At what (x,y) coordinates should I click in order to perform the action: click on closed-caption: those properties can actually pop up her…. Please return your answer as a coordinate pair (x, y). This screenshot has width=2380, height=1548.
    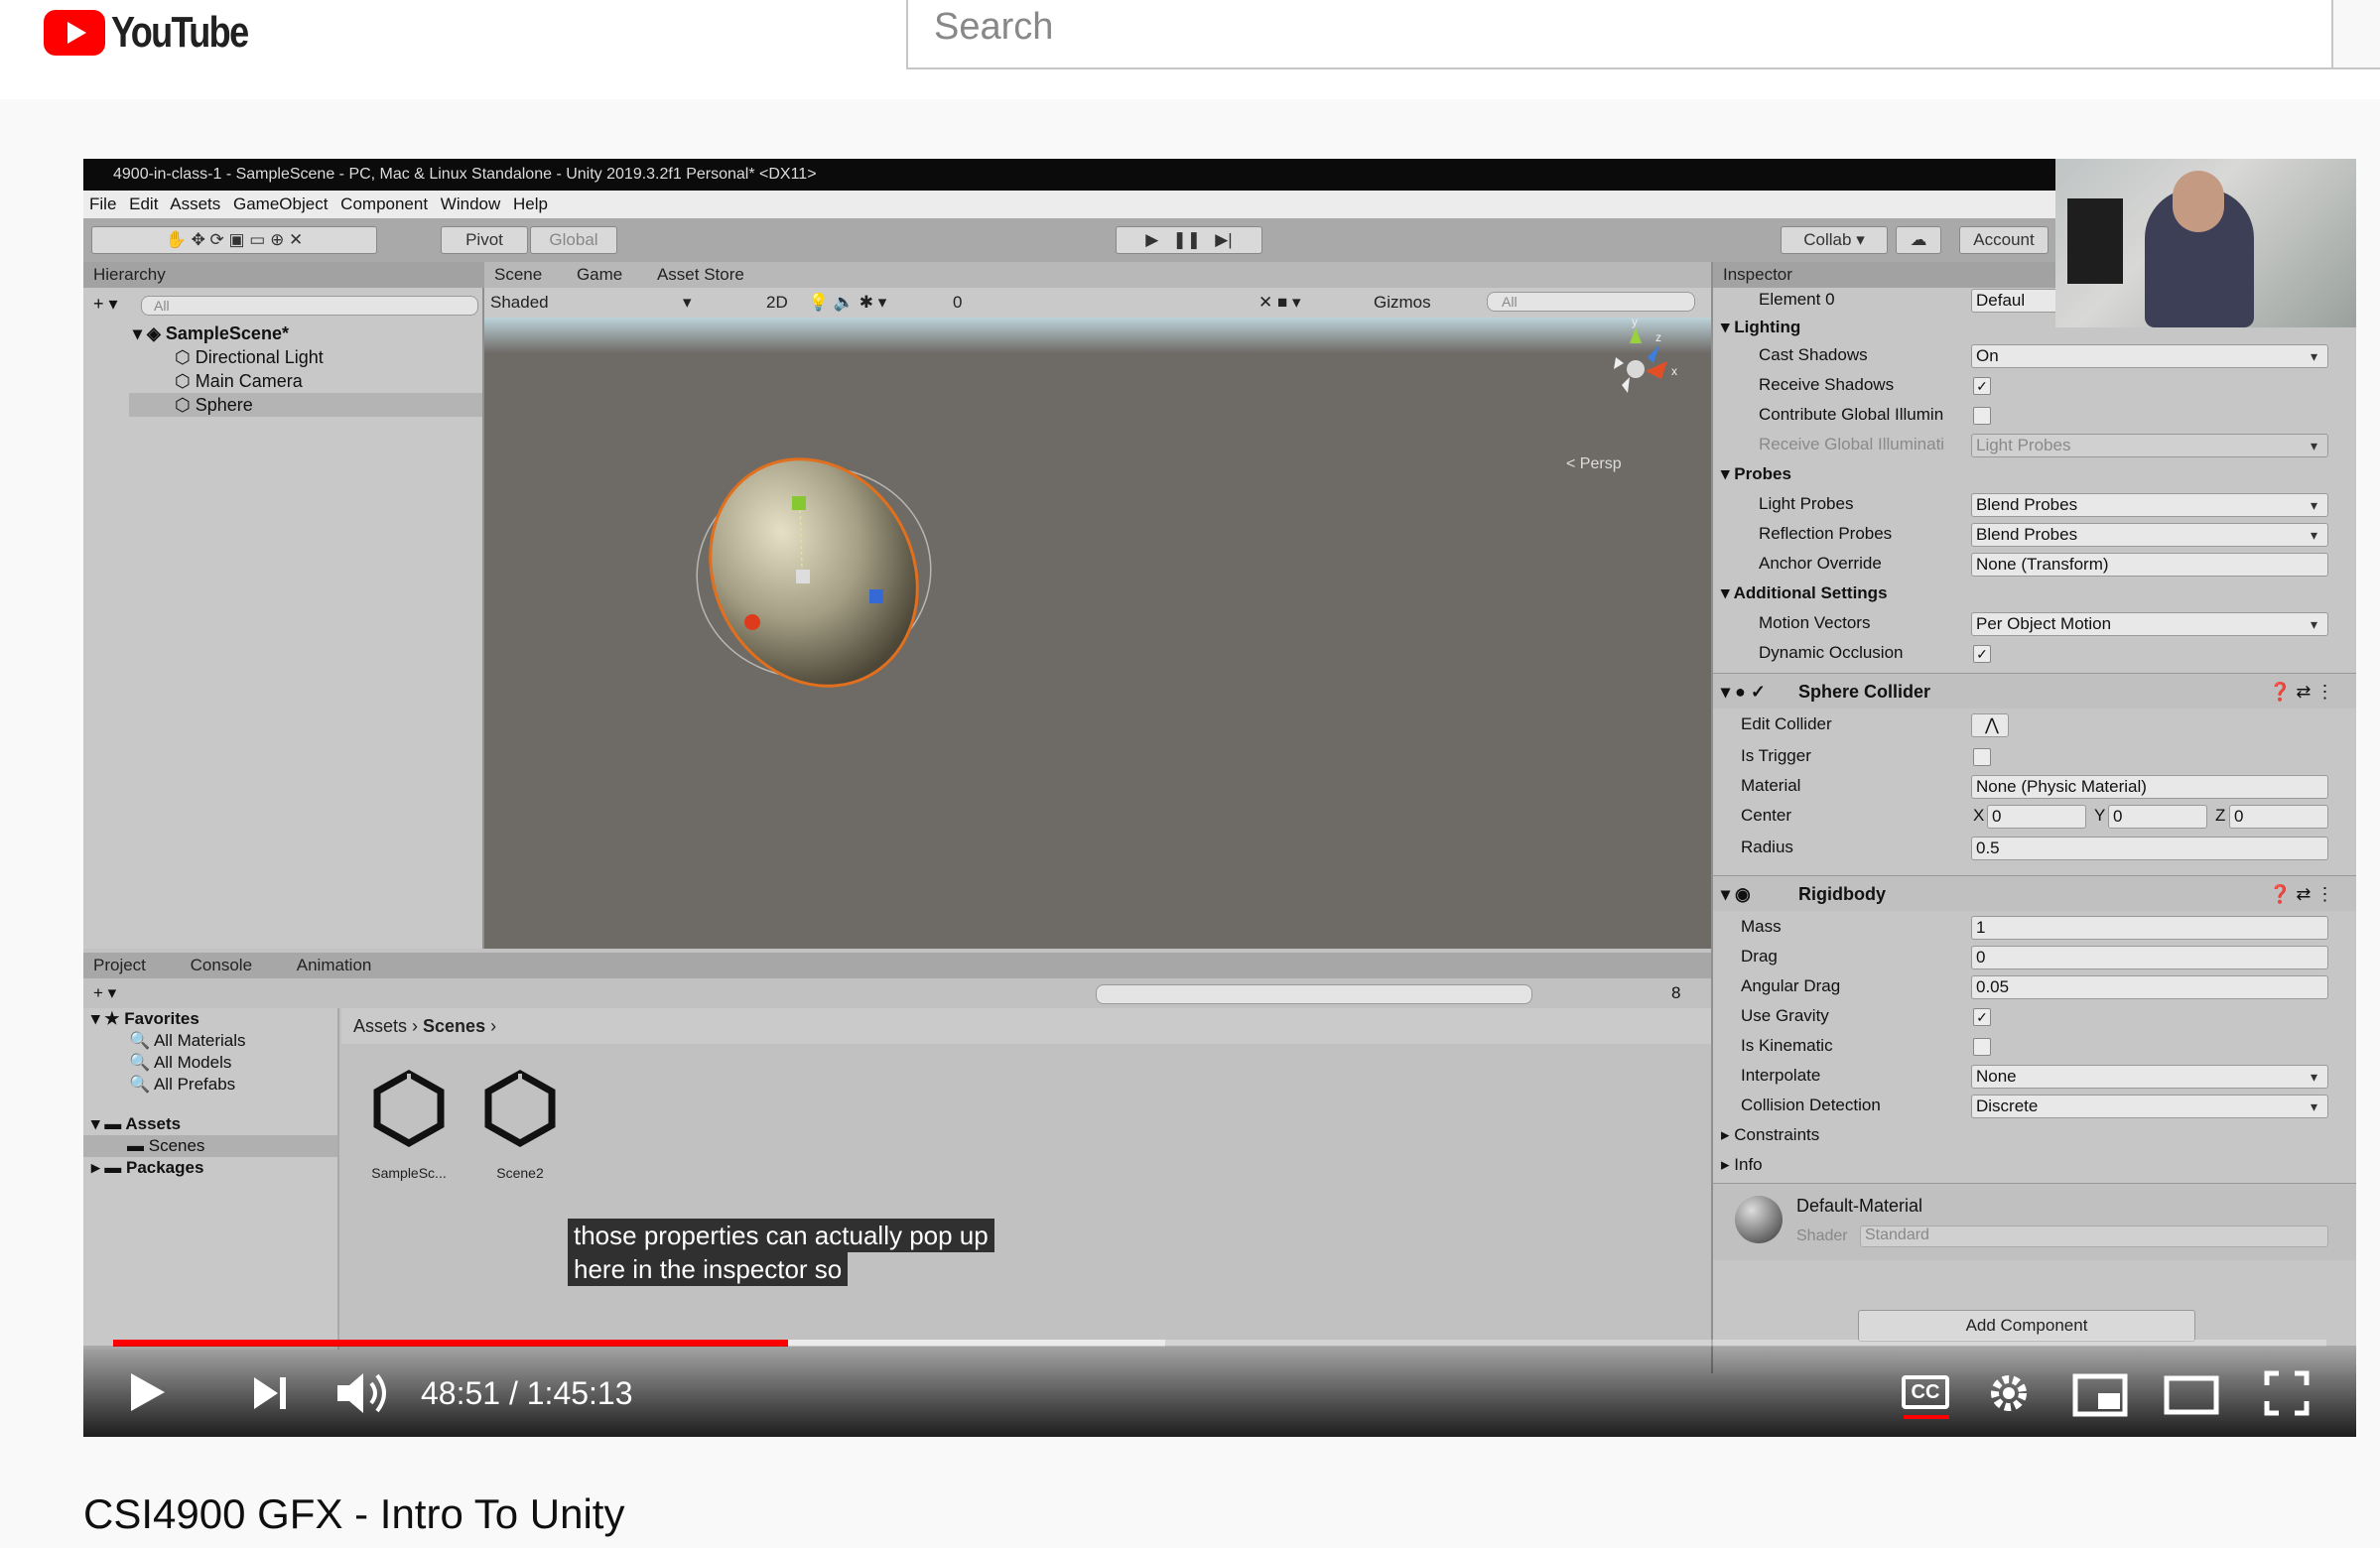
    Looking at the image, I should click on (781, 1252).